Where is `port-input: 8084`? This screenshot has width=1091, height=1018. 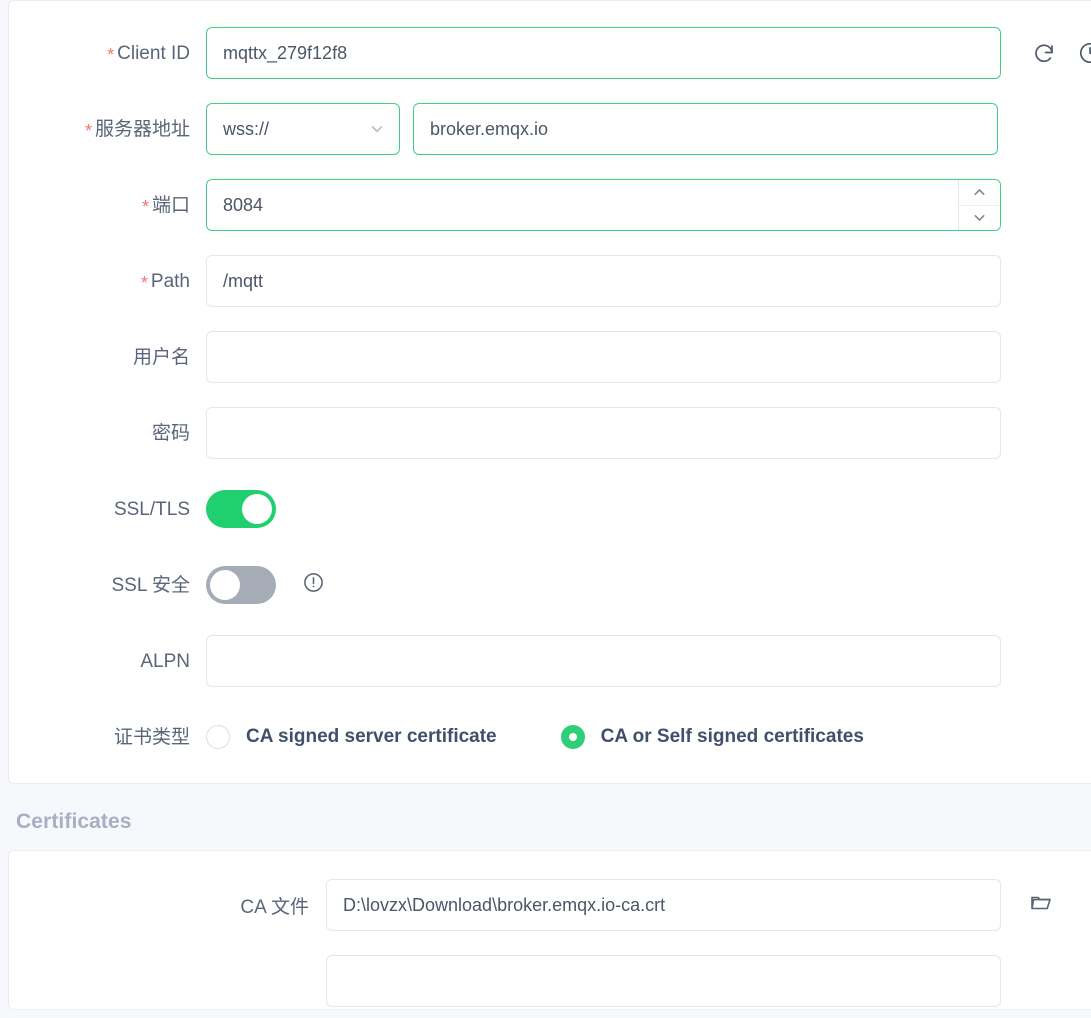
port-input: 8084 is located at coordinates (603, 205).